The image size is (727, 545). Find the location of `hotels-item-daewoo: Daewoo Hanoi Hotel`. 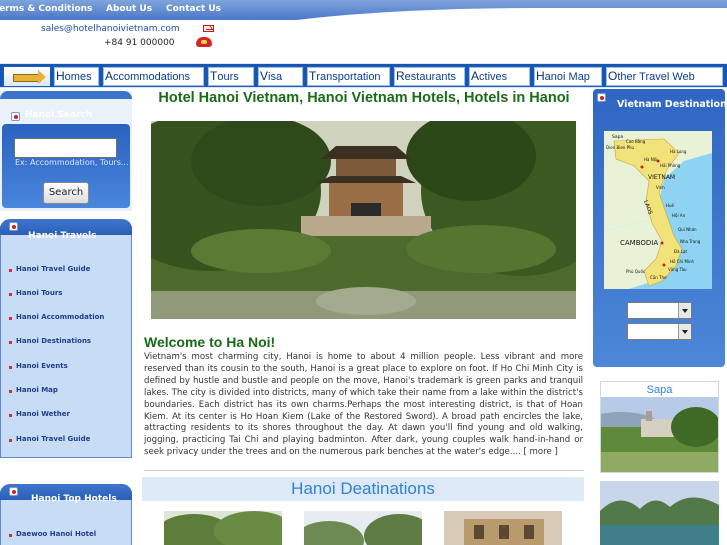

hotels-item-daewoo: Daewoo Hanoi Hotel is located at coordinates (56, 534).